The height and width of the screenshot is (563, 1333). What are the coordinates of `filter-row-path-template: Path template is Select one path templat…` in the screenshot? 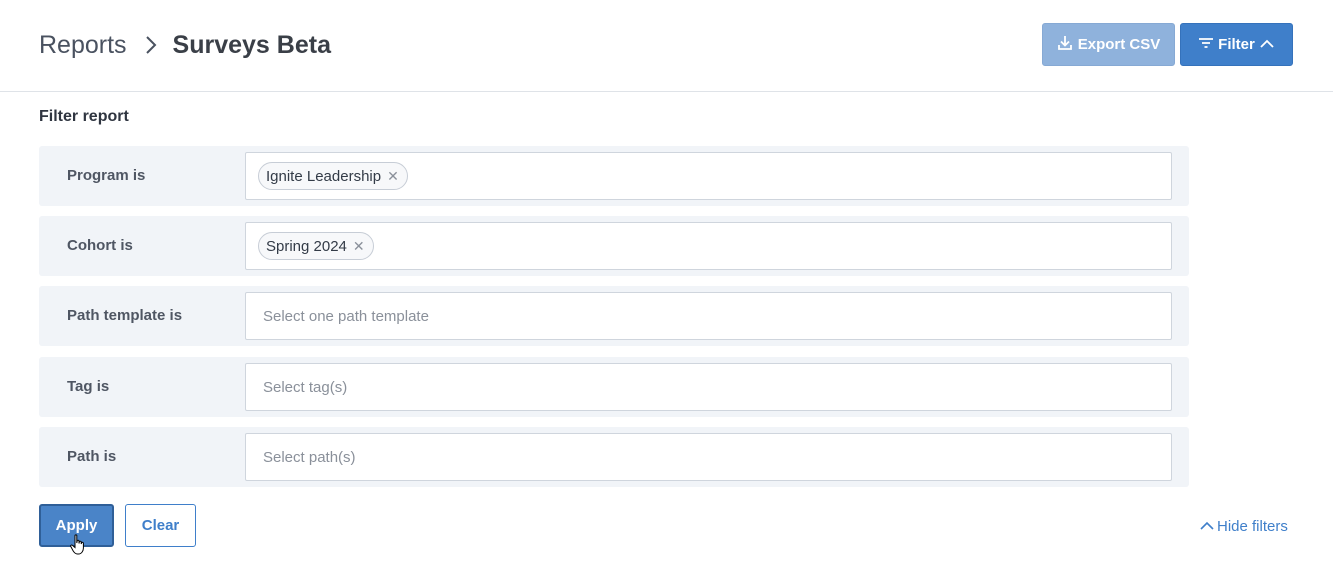 It's located at (614, 316).